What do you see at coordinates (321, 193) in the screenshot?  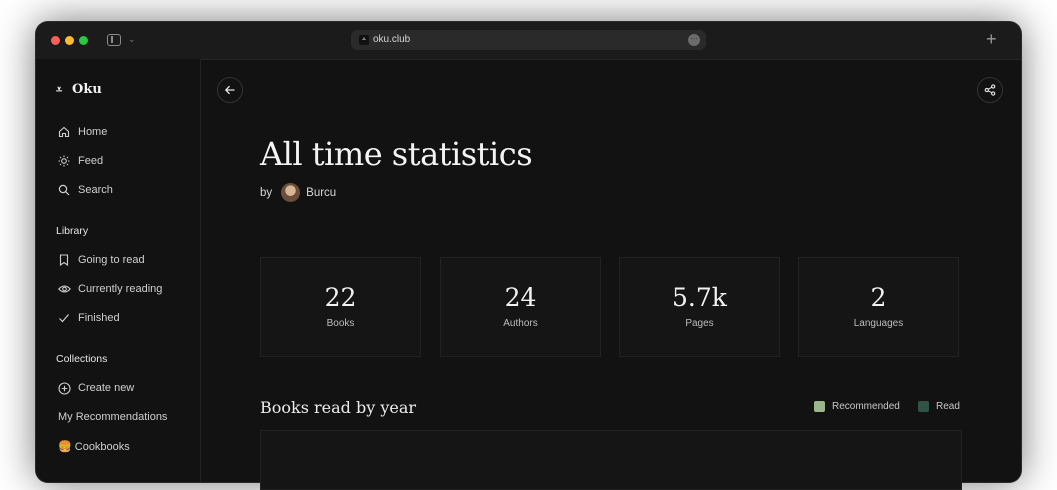 I see `author-name: Burcu` at bounding box center [321, 193].